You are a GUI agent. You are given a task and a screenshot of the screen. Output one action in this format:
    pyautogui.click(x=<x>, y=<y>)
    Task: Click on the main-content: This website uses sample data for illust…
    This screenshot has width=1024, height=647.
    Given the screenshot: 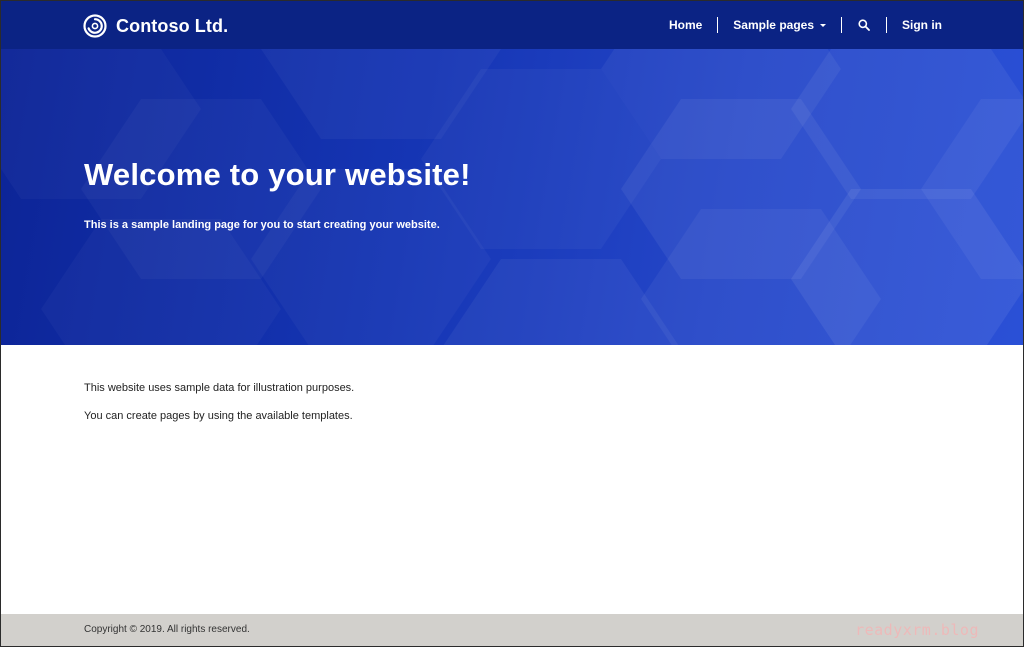 What is the action you would take?
    pyautogui.click(x=219, y=409)
    